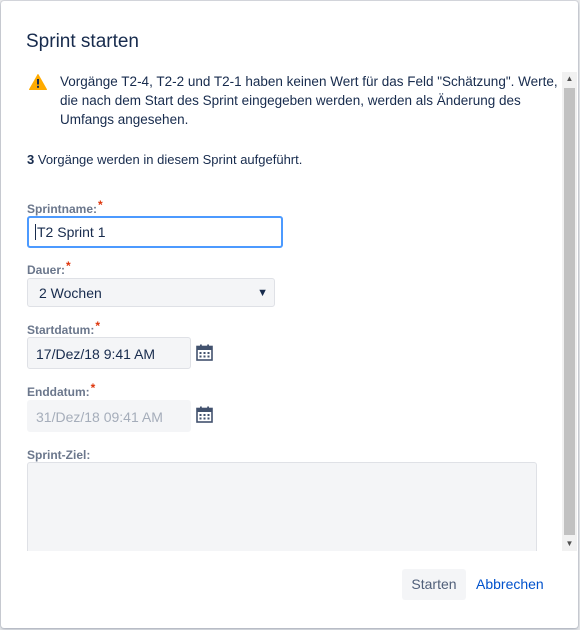 Image resolution: width=580 pixels, height=630 pixels. Describe the element at coordinates (31, 159) in the screenshot. I see `issues-count: 3` at that location.